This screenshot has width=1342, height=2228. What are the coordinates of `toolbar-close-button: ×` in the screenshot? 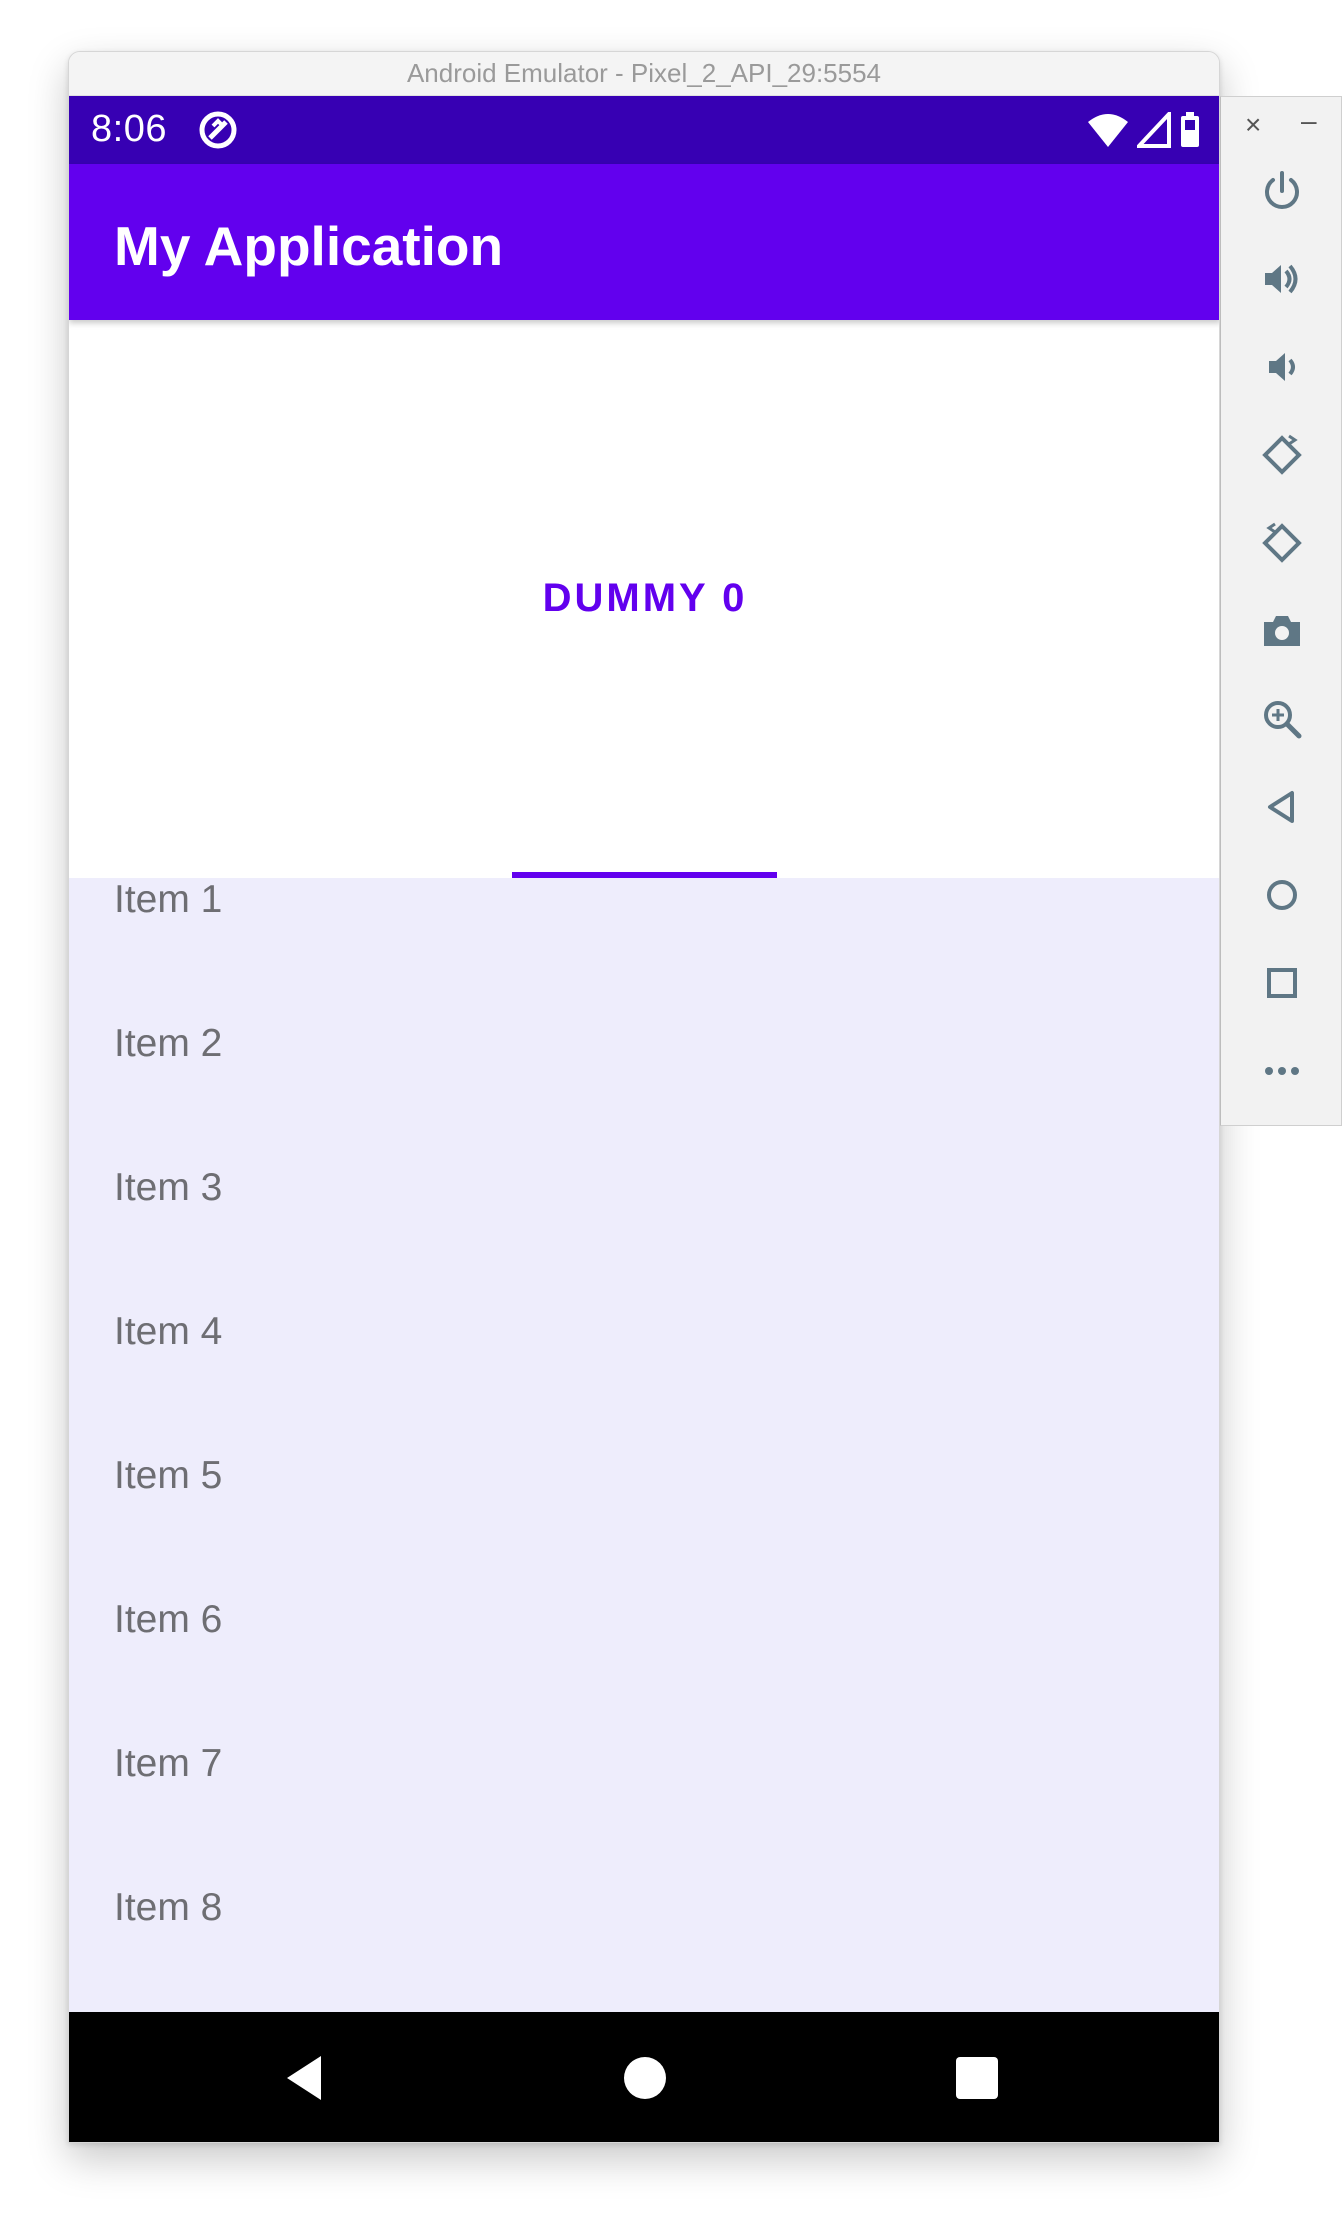 It's located at (1253, 125).